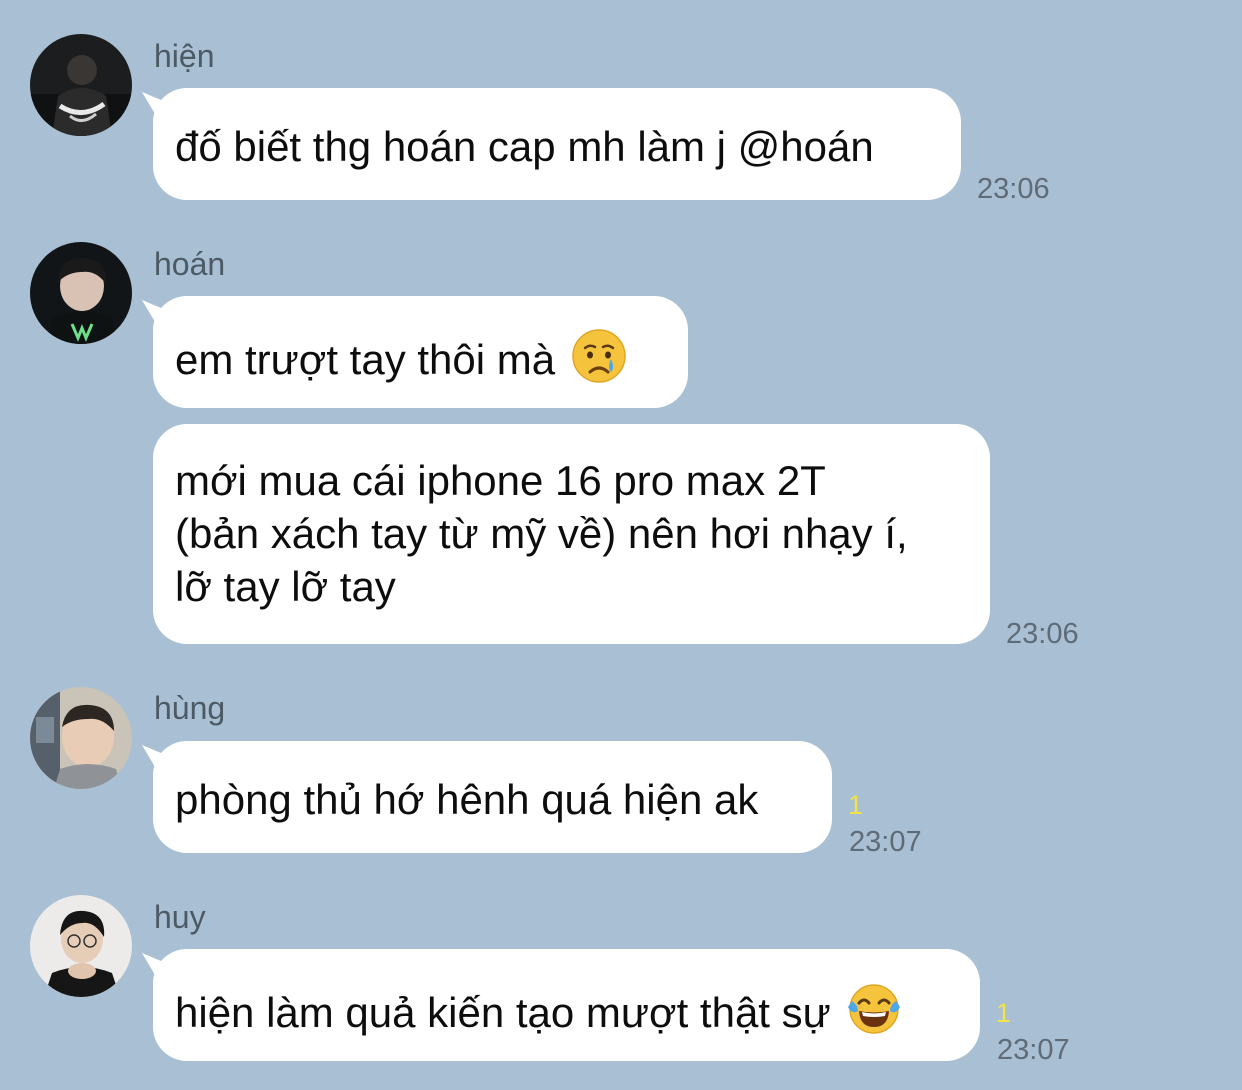  I want to click on message-text: em trượt tay thôi mà, so click(365, 359).